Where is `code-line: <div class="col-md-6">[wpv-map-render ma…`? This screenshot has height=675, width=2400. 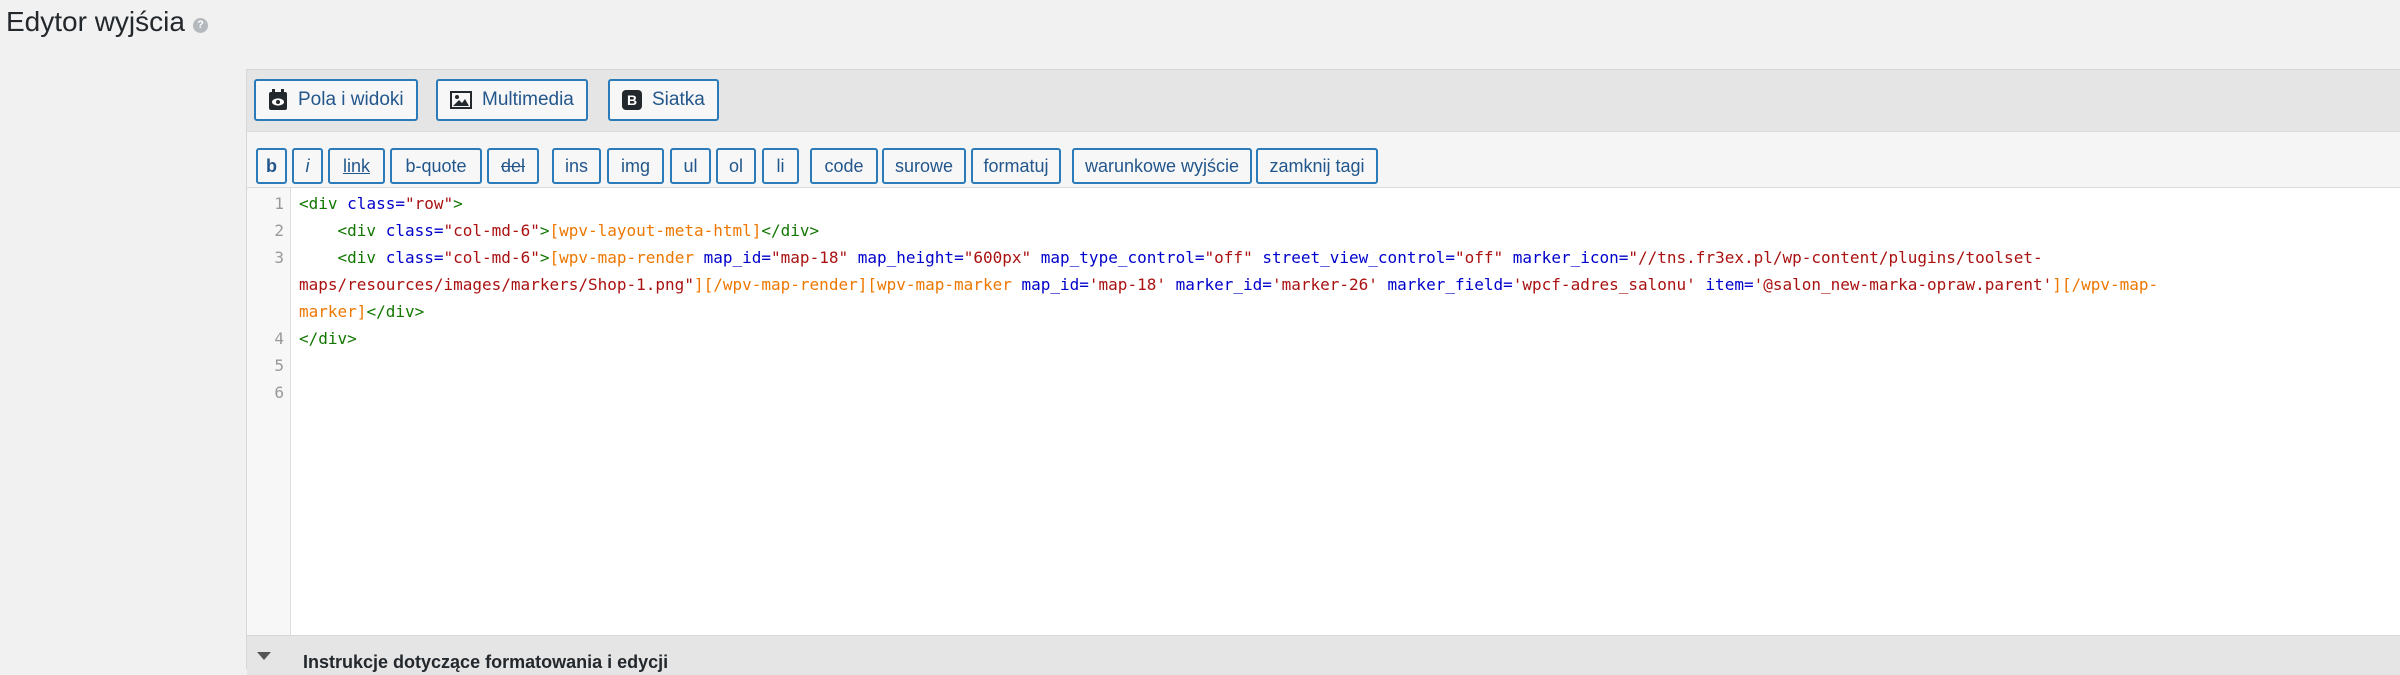 code-line: <div class="col-md-6">[wpv-map-render ma… is located at coordinates (1171, 257).